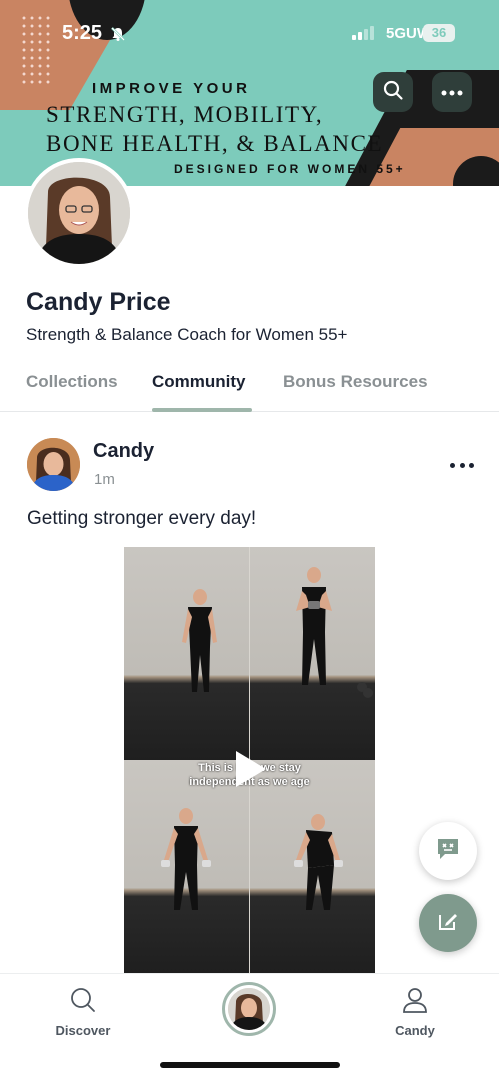 Image resolution: width=499 pixels, height=1080 pixels. I want to click on banner-line: BONE HEALTH, & BALANCE, so click(215, 143).